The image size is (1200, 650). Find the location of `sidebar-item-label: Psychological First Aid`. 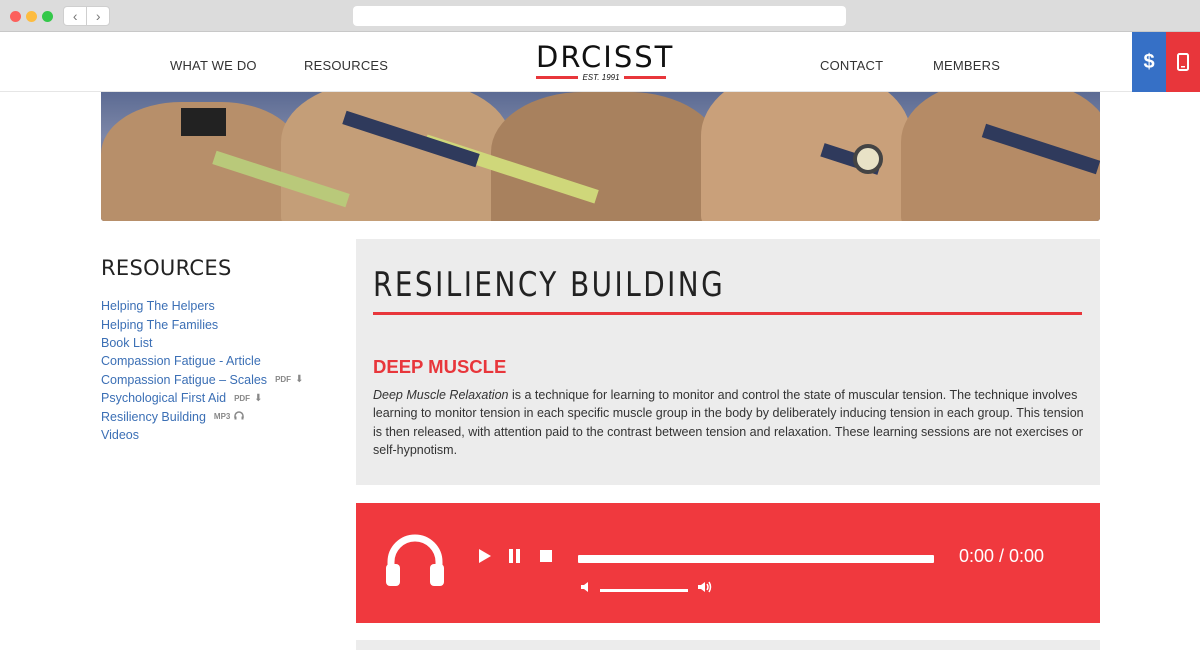

sidebar-item-label: Psychological First Aid is located at coordinates (164, 398).